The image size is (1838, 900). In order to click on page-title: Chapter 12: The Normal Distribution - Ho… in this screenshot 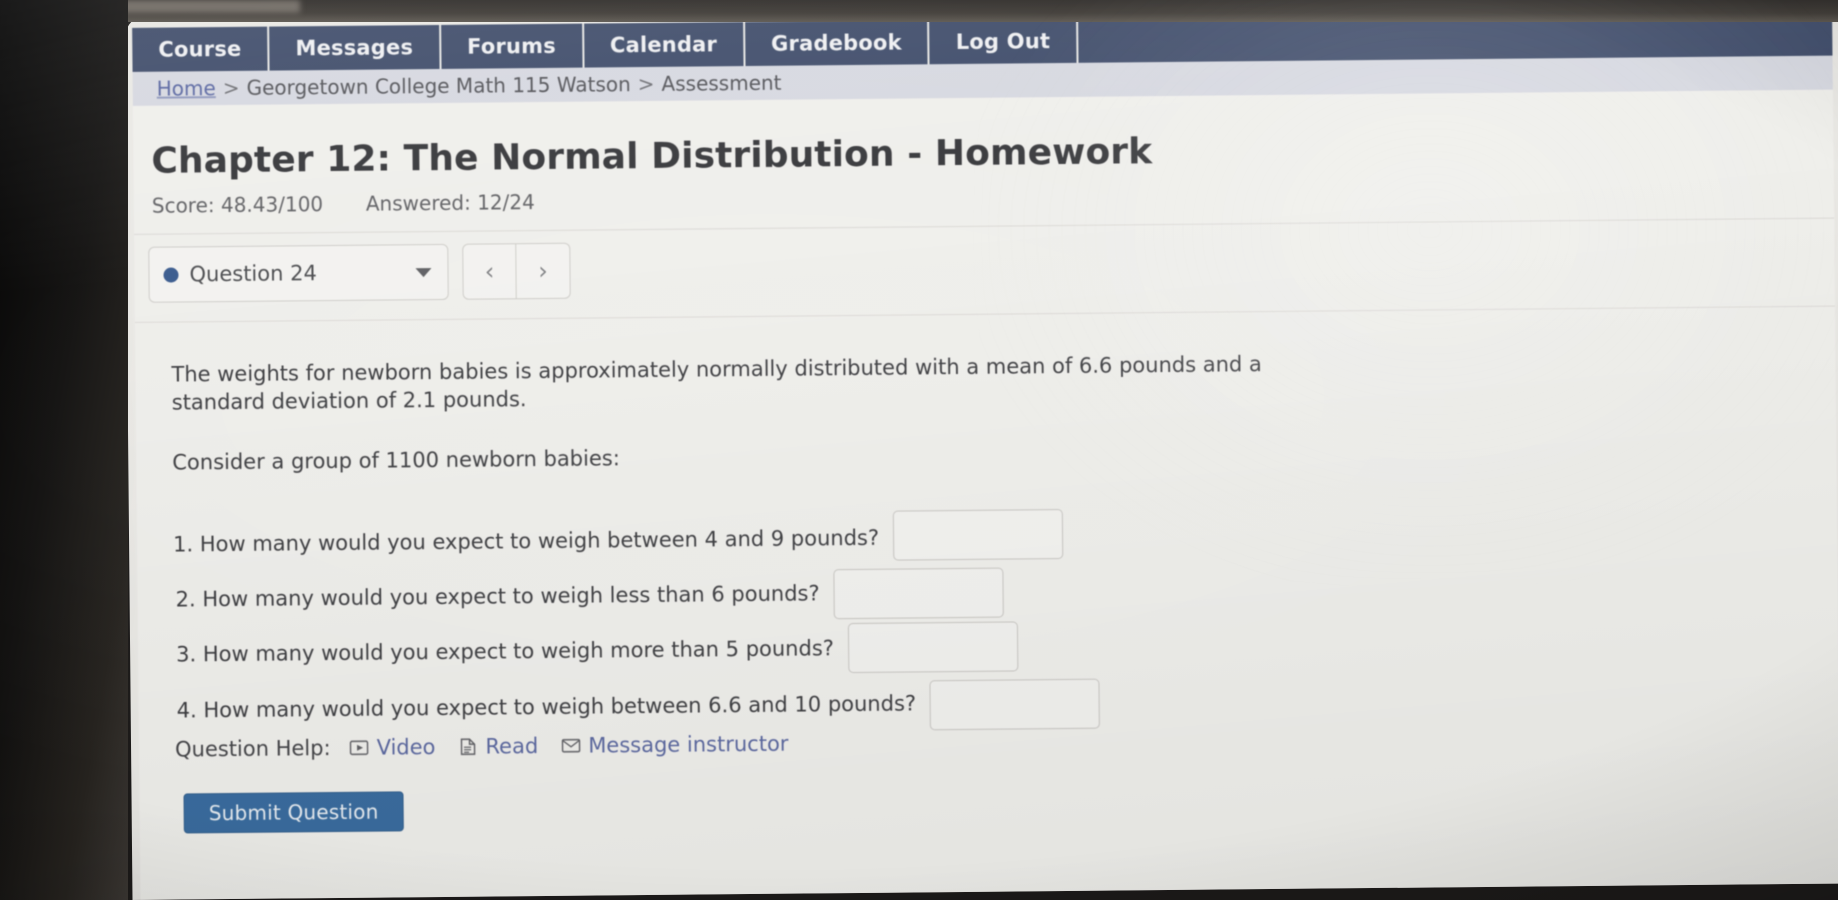, I will do `click(652, 156)`.